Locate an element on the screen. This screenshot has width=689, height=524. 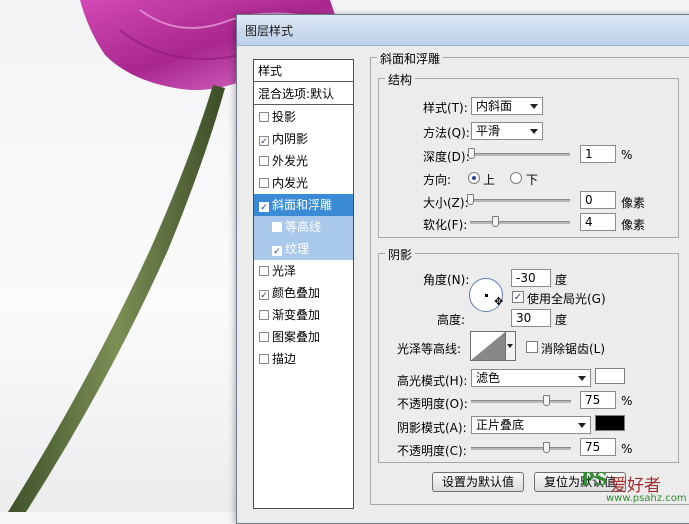
angle-unit: 度 is located at coordinates (561, 280).